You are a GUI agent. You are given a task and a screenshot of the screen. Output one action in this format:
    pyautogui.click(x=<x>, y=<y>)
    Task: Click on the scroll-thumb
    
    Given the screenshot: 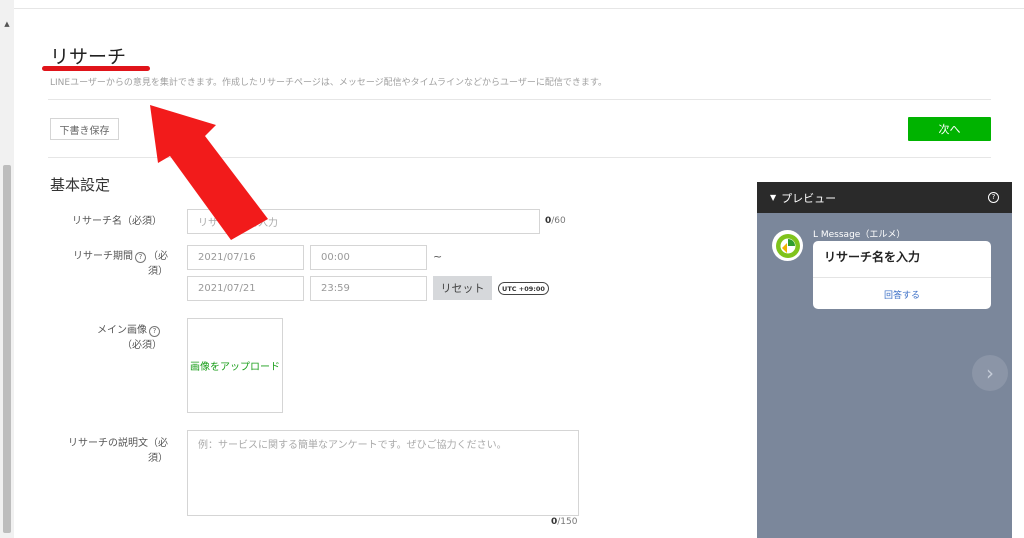 What is the action you would take?
    pyautogui.click(x=7, y=349)
    